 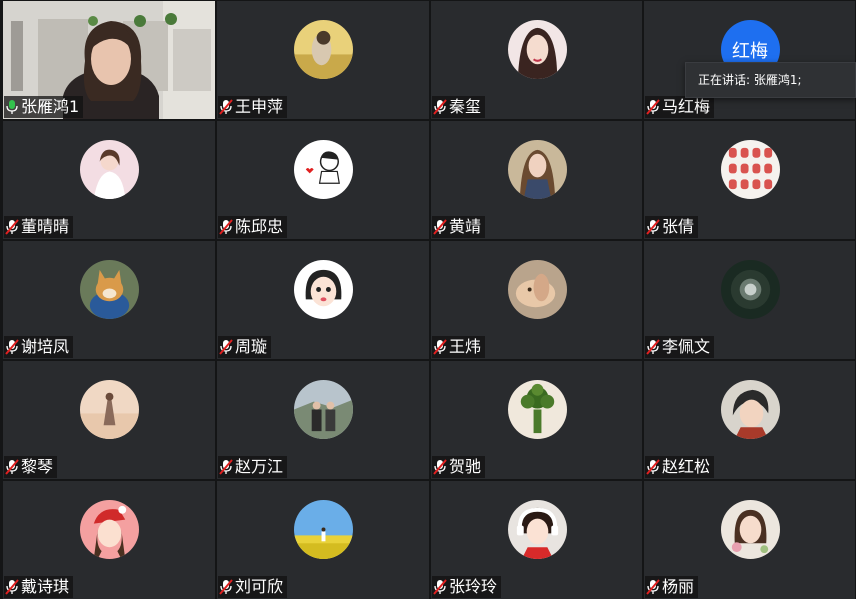 I want to click on participant-name: 戴诗琪, so click(x=45, y=586).